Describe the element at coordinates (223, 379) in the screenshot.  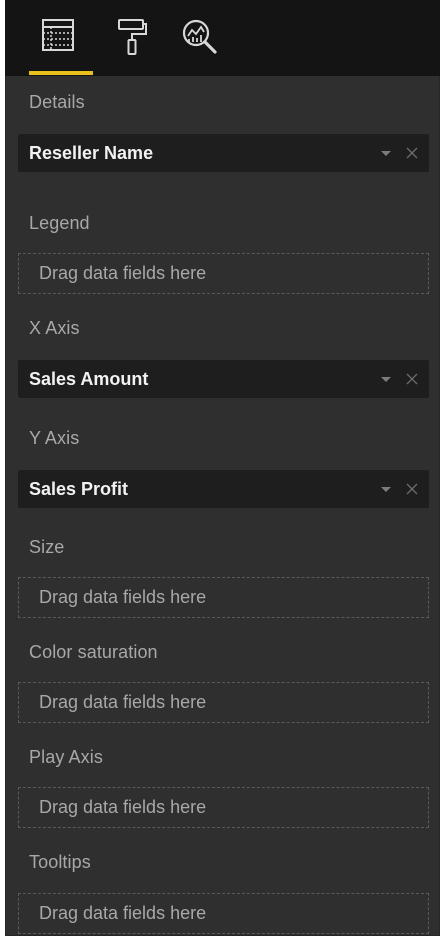
I see `x-axis-field-chip: Sales Amount` at that location.